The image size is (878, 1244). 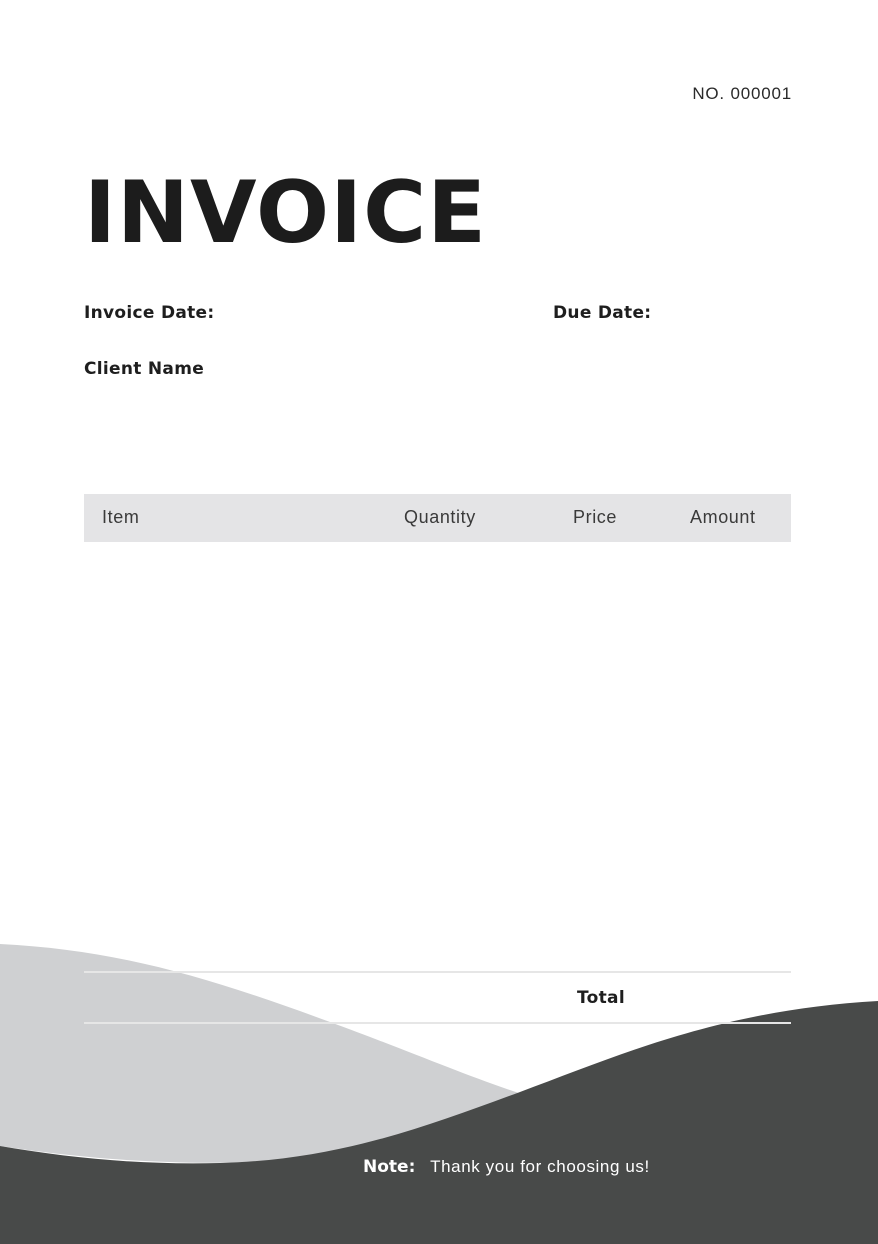 I want to click on invoice-date-label: Invoice Date:, so click(x=149, y=313).